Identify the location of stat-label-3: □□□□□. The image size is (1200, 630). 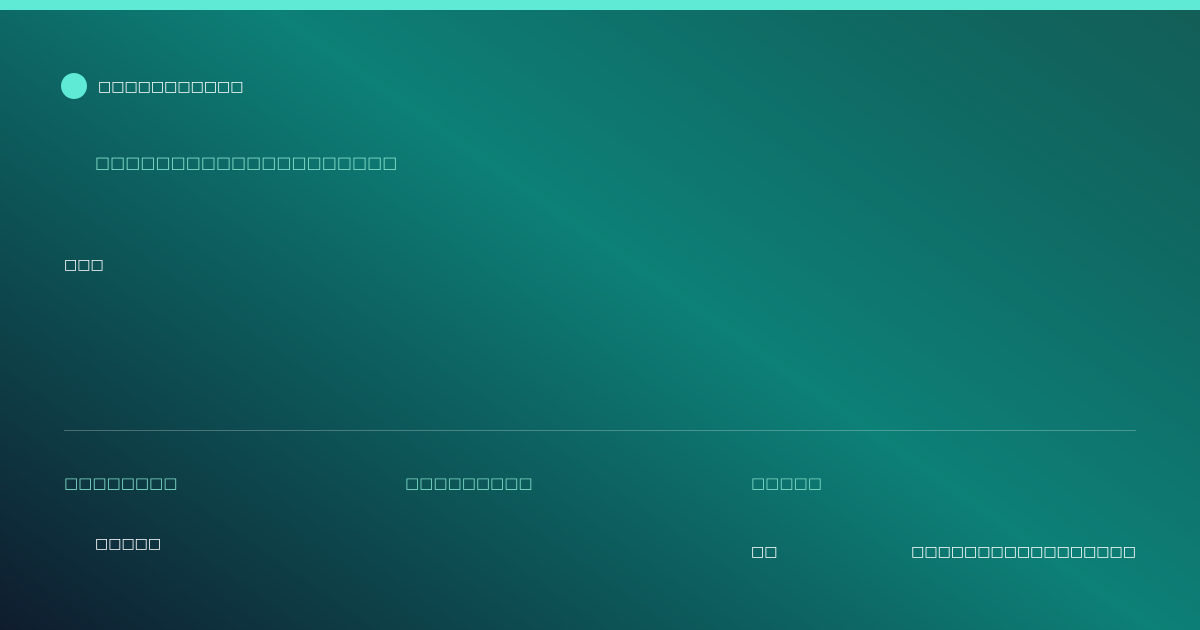
(786, 483).